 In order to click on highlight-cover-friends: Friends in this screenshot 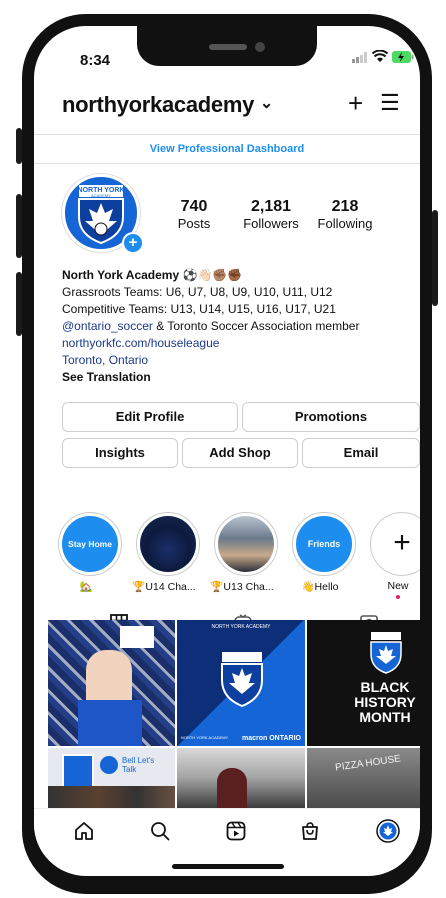, I will do `click(324, 544)`.